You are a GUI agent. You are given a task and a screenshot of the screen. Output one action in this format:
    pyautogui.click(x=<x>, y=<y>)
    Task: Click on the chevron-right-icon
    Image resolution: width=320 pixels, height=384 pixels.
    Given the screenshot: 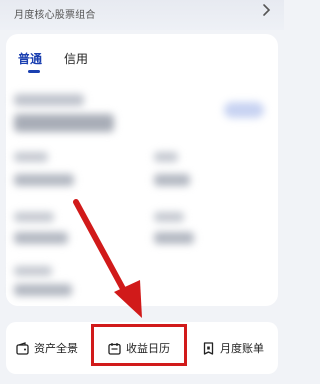 What is the action you would take?
    pyautogui.click(x=267, y=10)
    